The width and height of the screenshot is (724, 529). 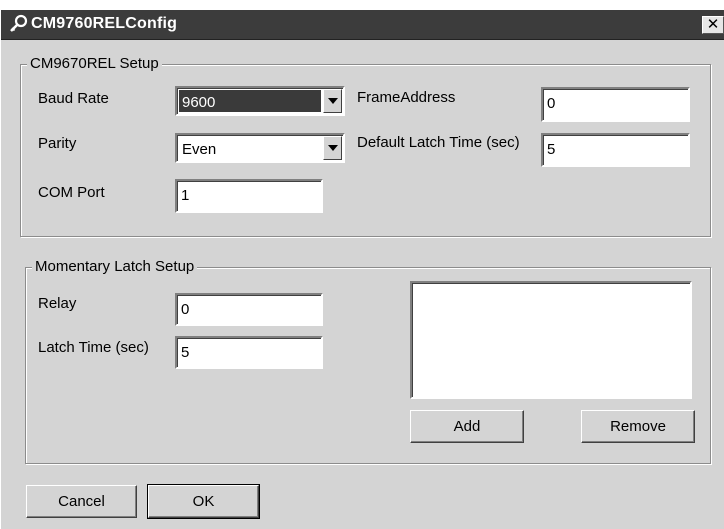 I want to click on close-button: ✕, so click(x=713, y=25).